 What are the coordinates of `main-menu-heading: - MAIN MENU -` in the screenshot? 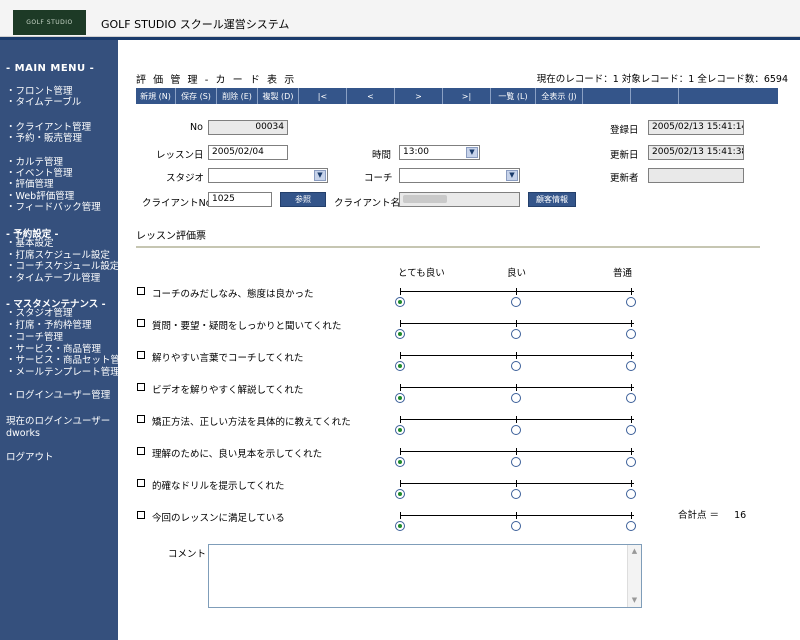 It's located at (50, 68).